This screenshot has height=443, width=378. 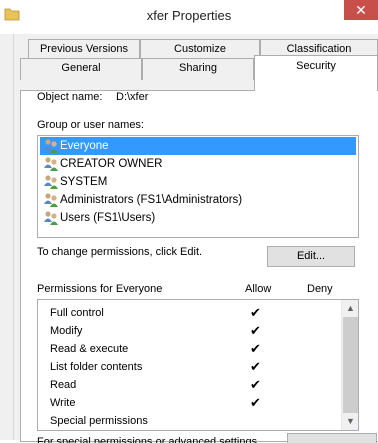 What do you see at coordinates (81, 69) in the screenshot?
I see `tab-general: General` at bounding box center [81, 69].